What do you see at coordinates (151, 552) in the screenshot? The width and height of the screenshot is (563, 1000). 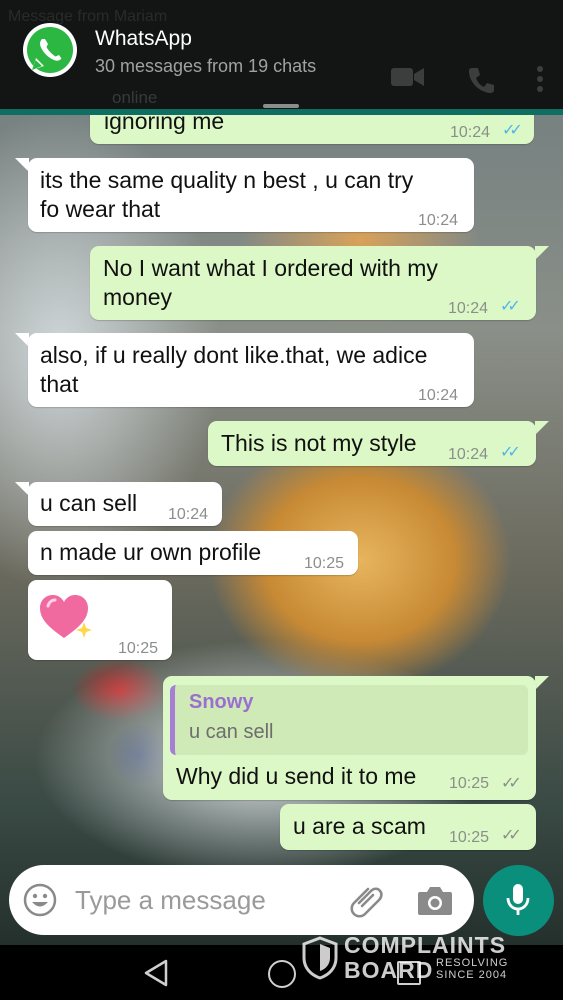 I see `message-text: n made ur own profile` at bounding box center [151, 552].